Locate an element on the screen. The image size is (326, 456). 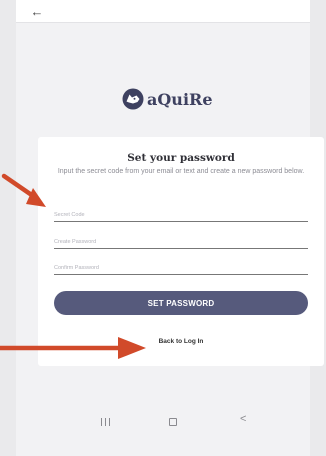
create-password-field is located at coordinates (181, 238).